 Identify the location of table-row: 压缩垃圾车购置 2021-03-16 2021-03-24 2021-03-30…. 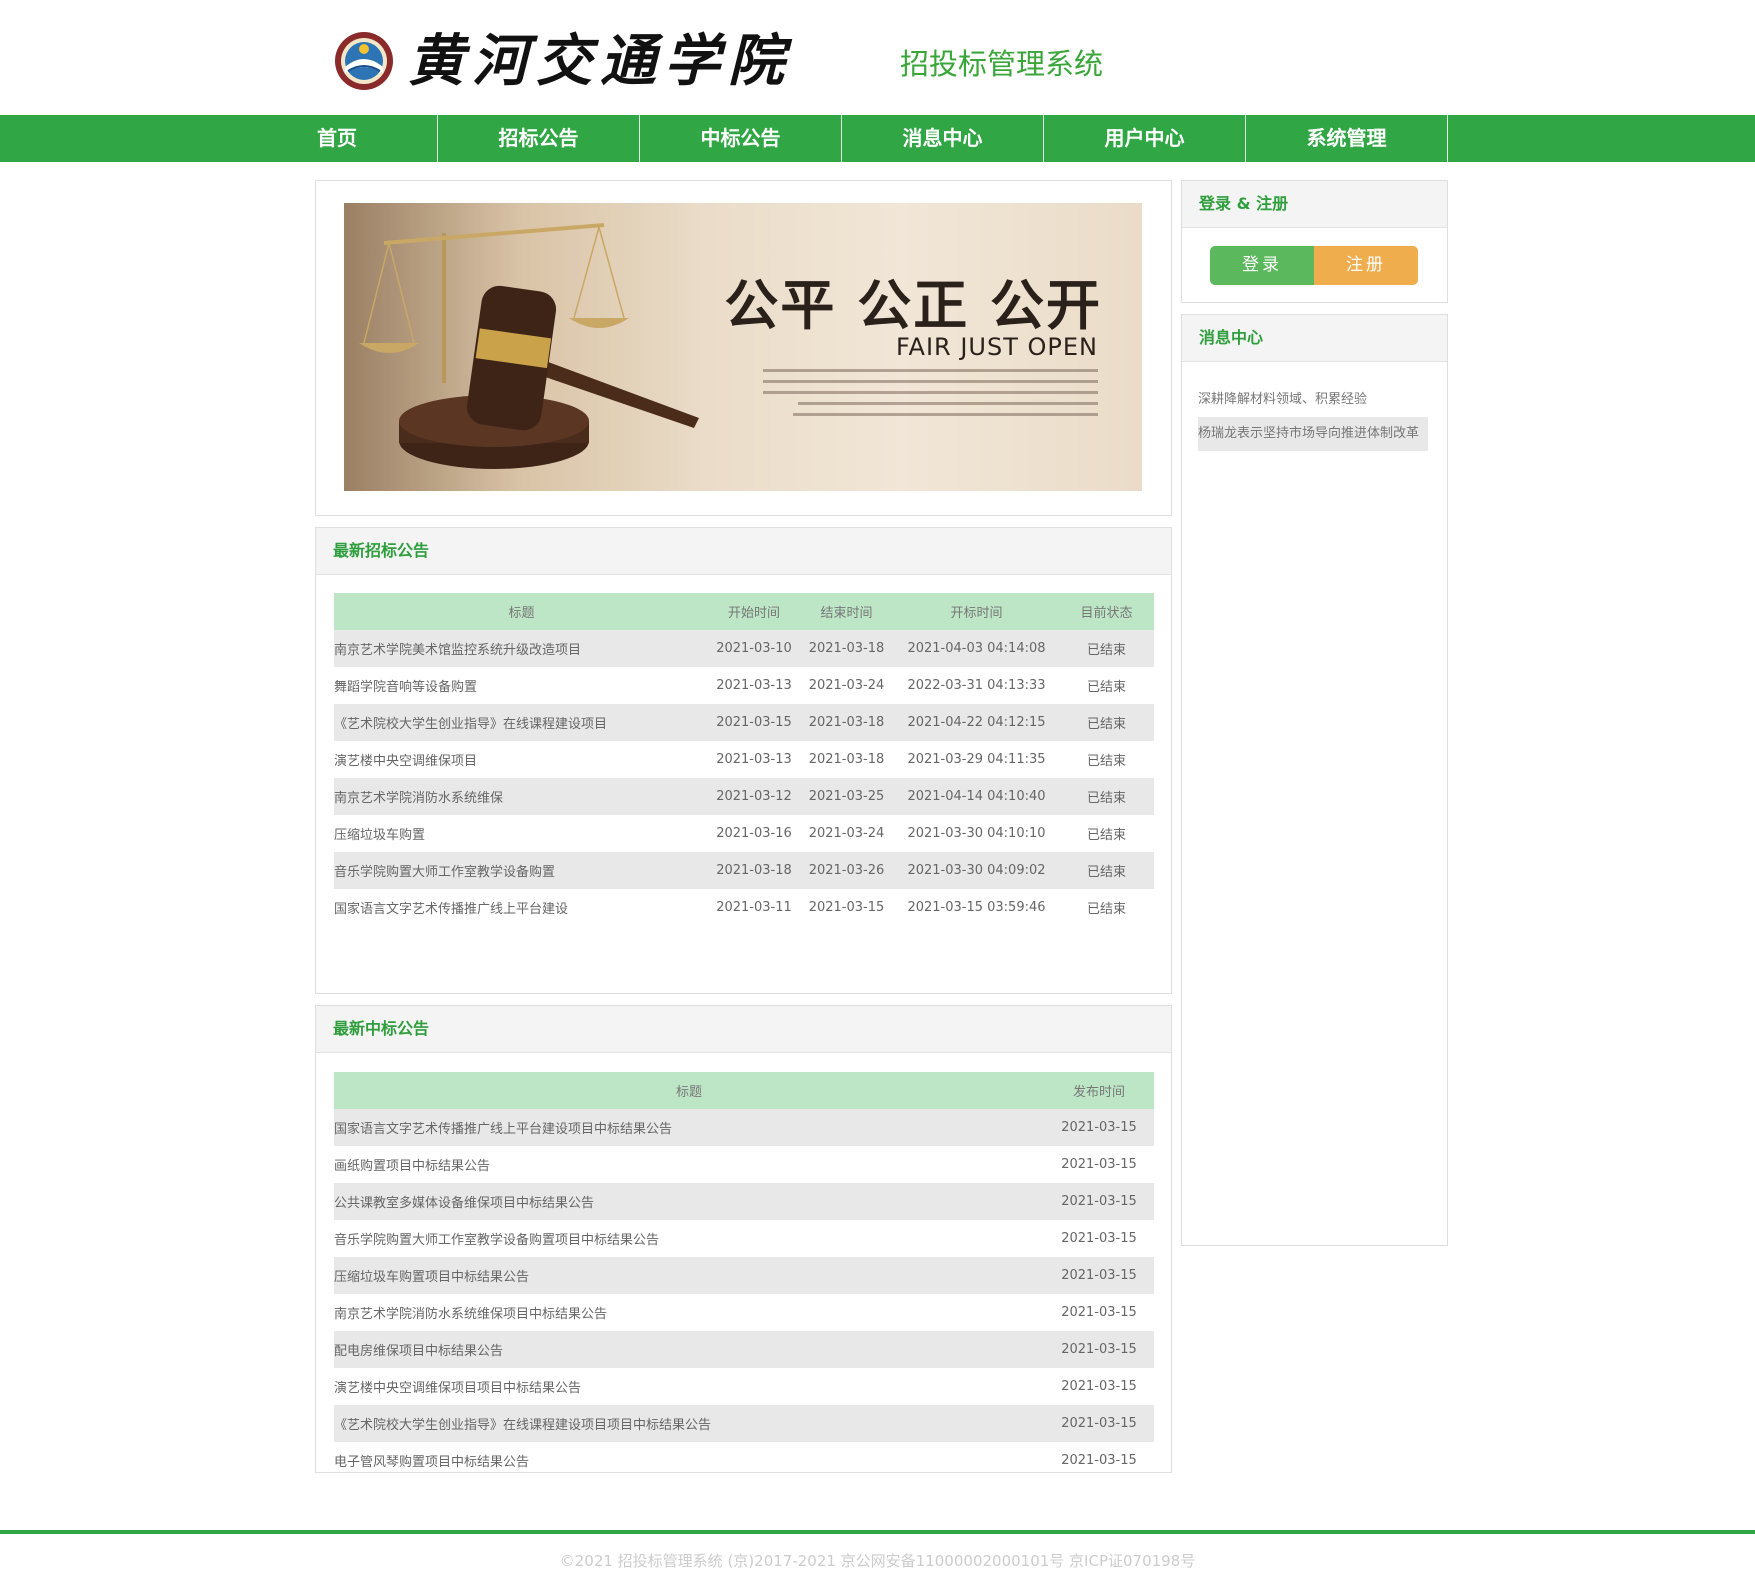
(744, 833).